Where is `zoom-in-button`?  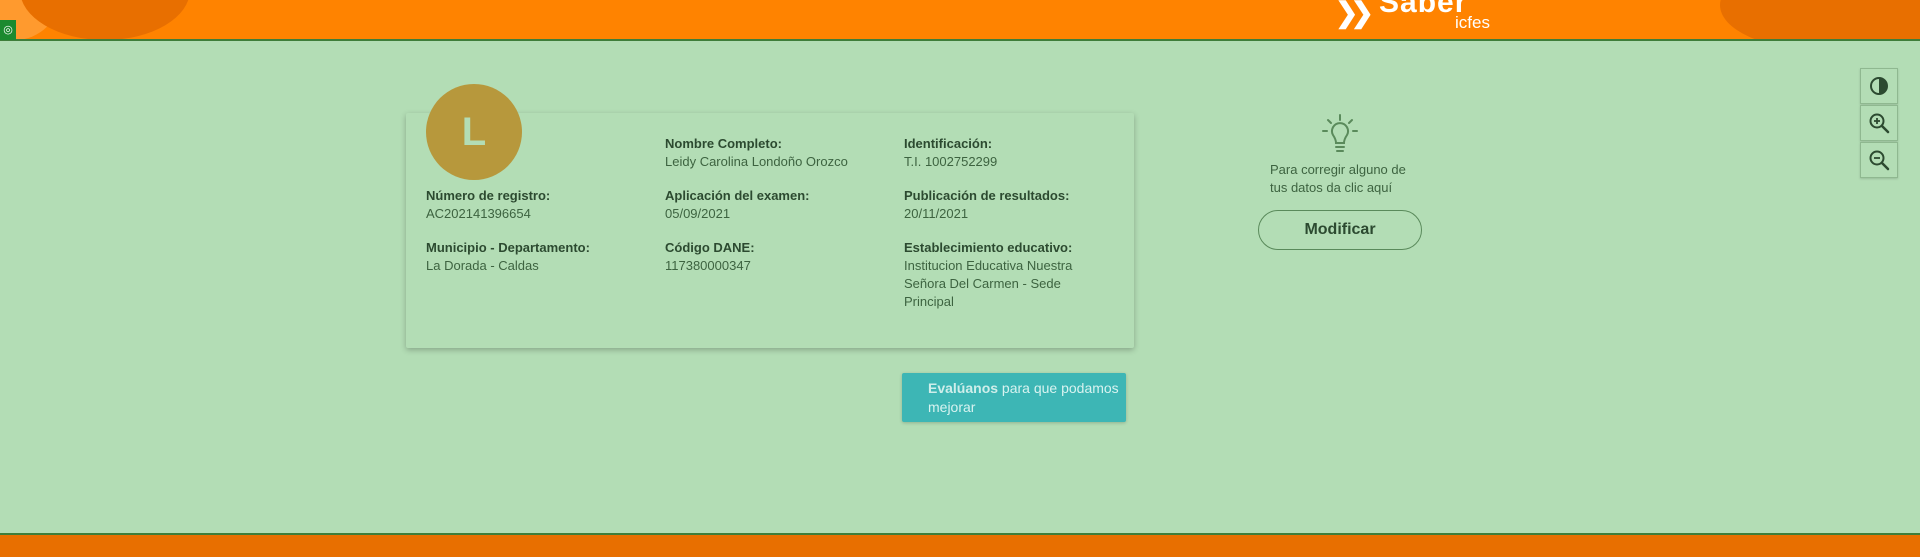 zoom-in-button is located at coordinates (1879, 123).